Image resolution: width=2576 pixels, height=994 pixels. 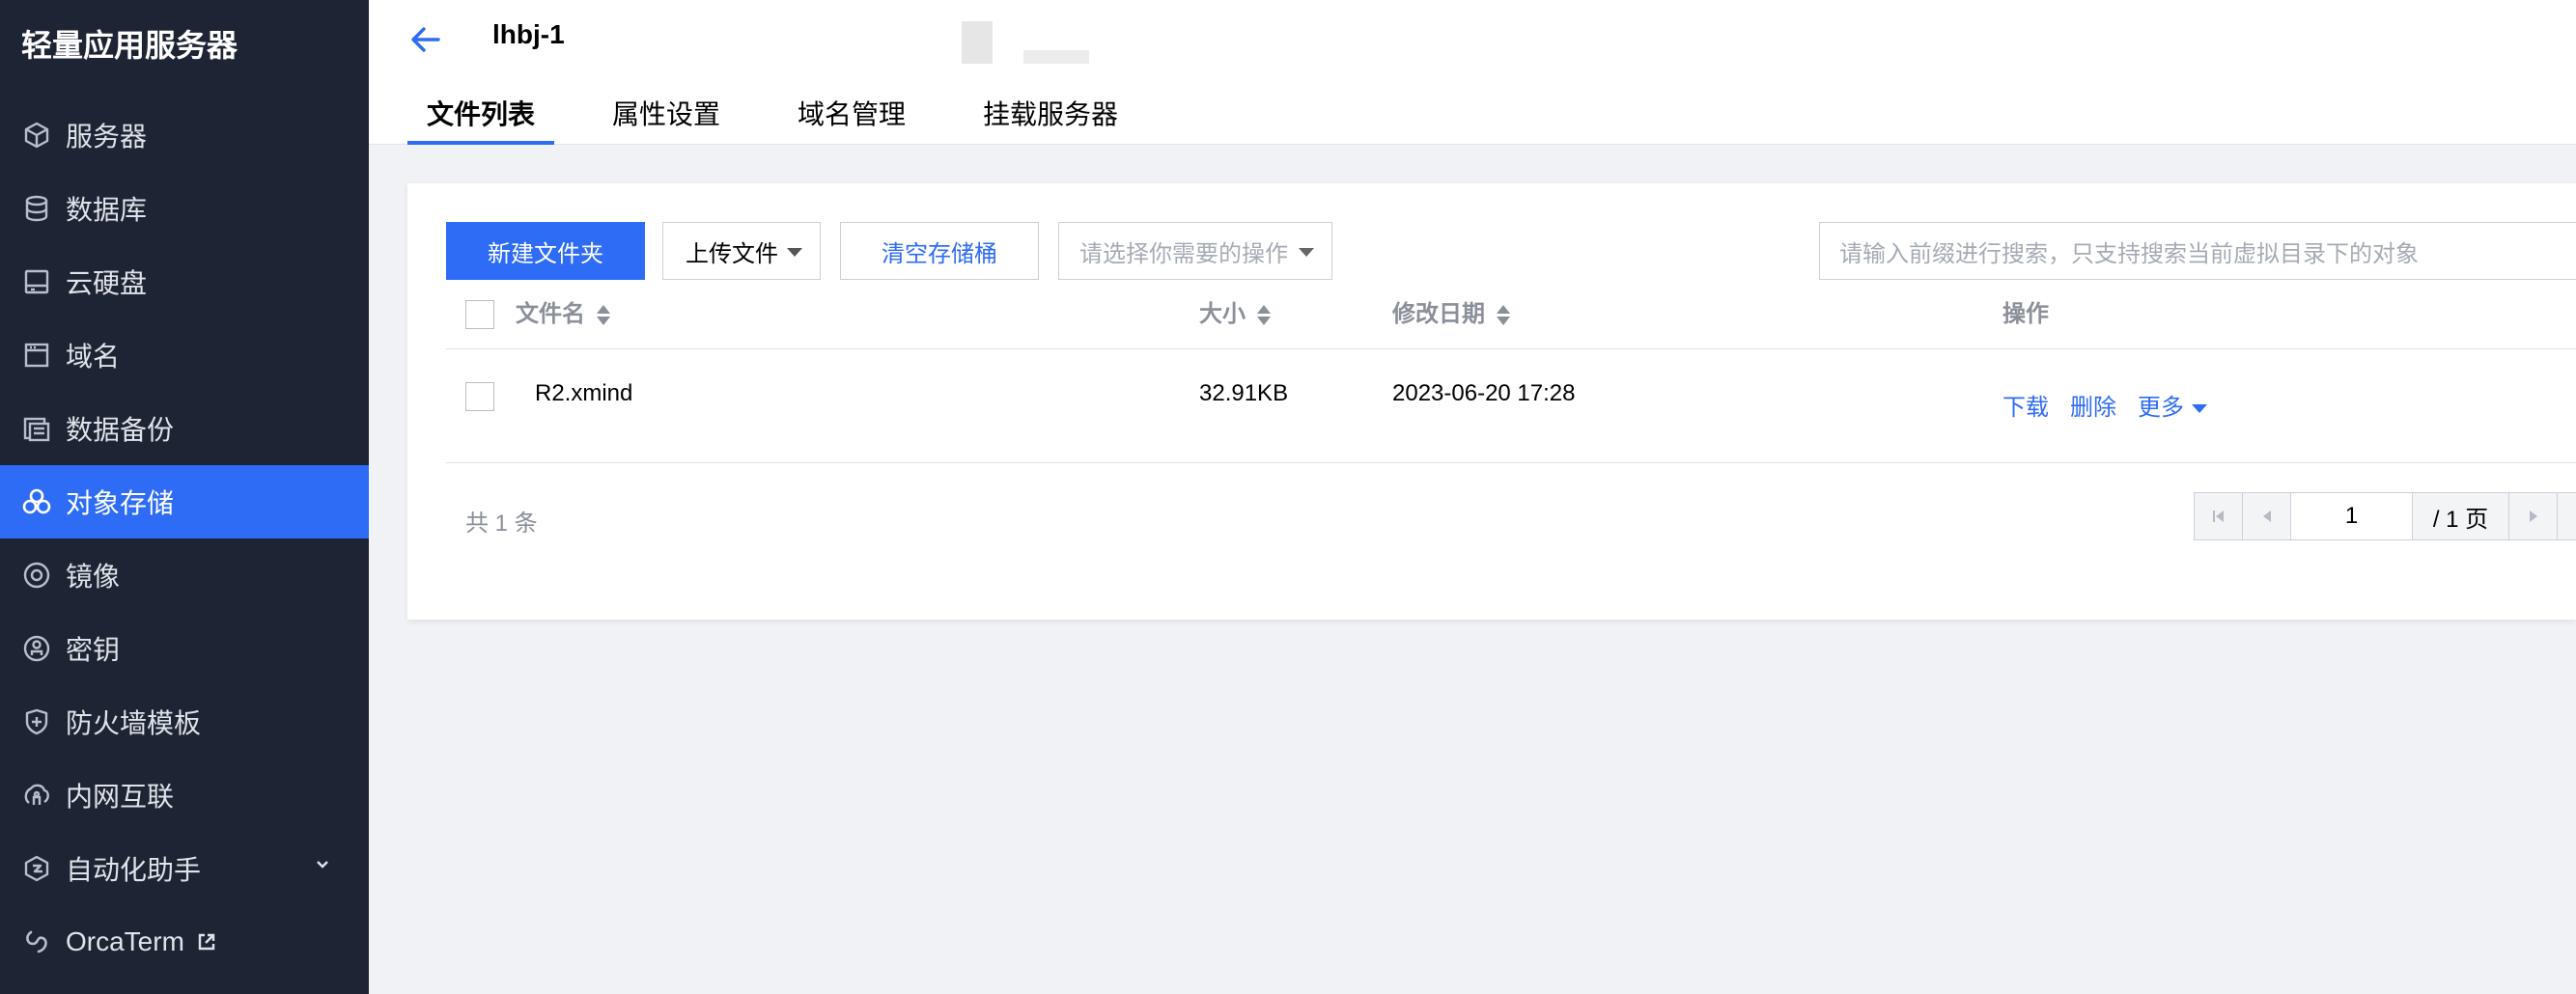 I want to click on column-label: 文件名, so click(x=551, y=314).